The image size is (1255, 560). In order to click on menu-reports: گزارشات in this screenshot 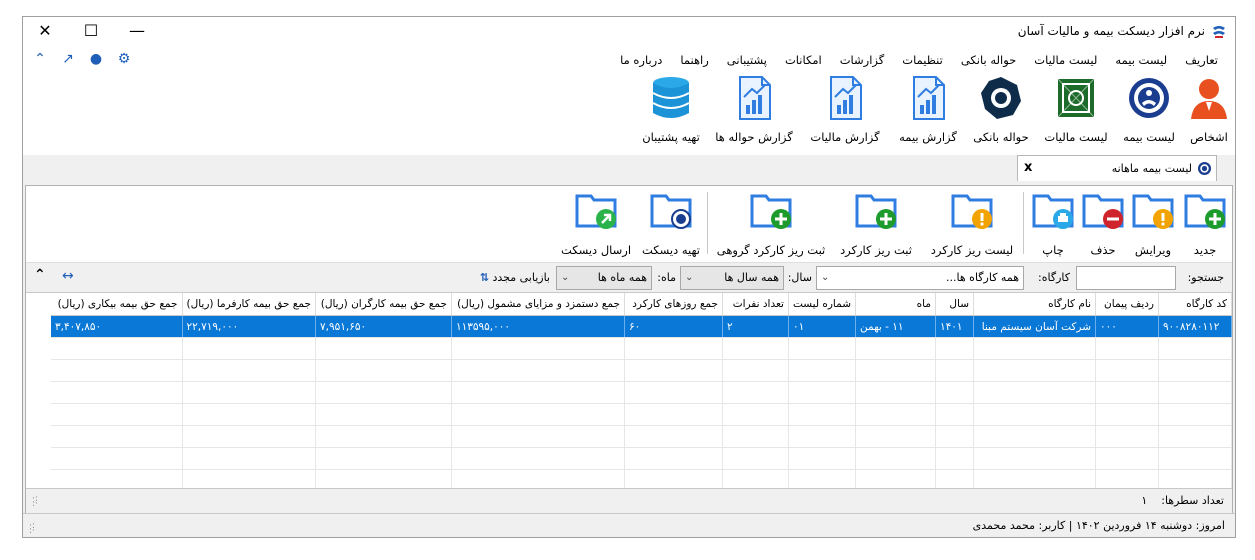, I will do `click(862, 60)`.